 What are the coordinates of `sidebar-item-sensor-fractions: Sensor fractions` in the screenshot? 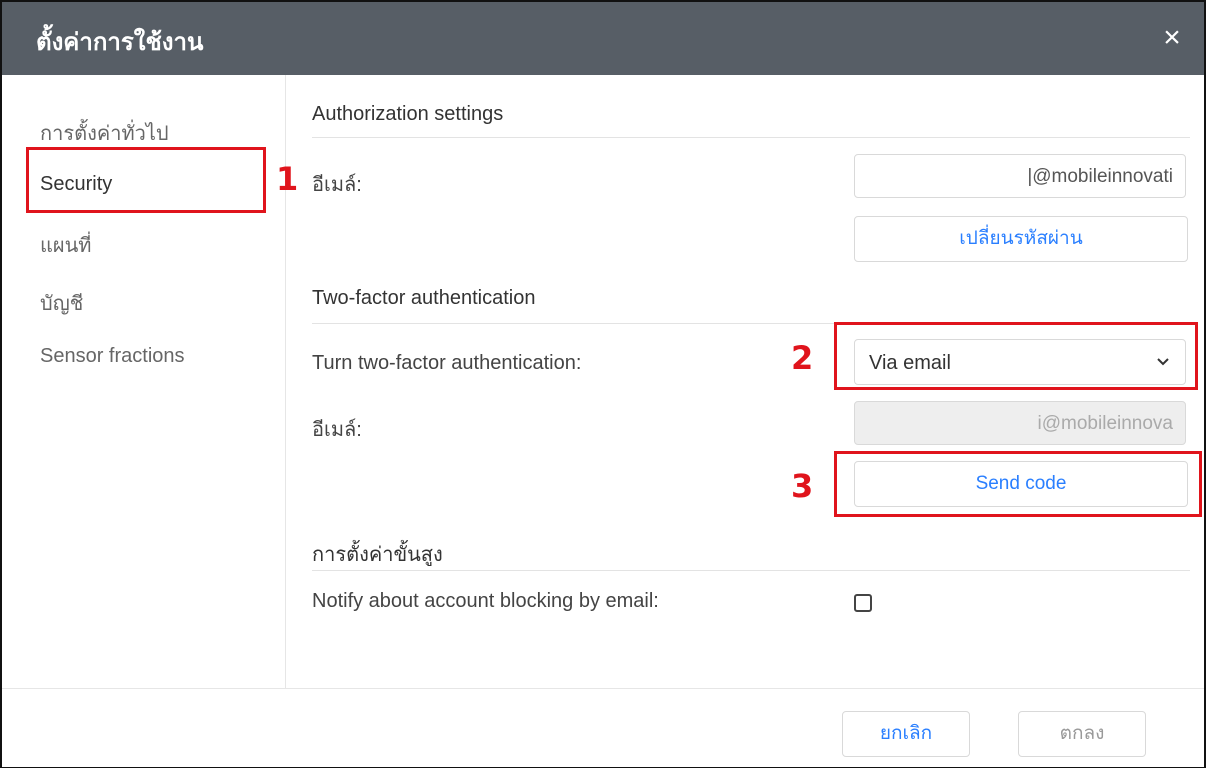 It's located at (112, 356).